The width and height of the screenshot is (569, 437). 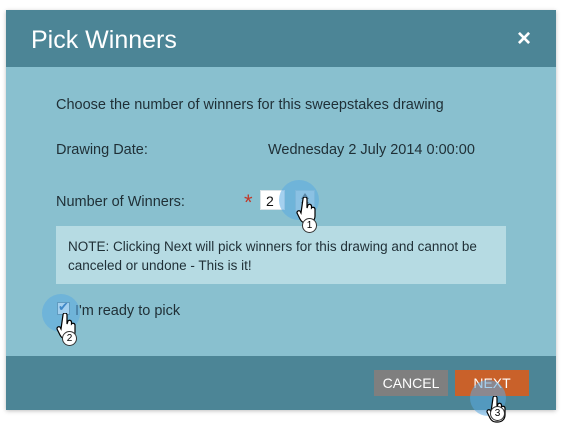 I want to click on winners-label: Number of Winners:, so click(x=120, y=202).